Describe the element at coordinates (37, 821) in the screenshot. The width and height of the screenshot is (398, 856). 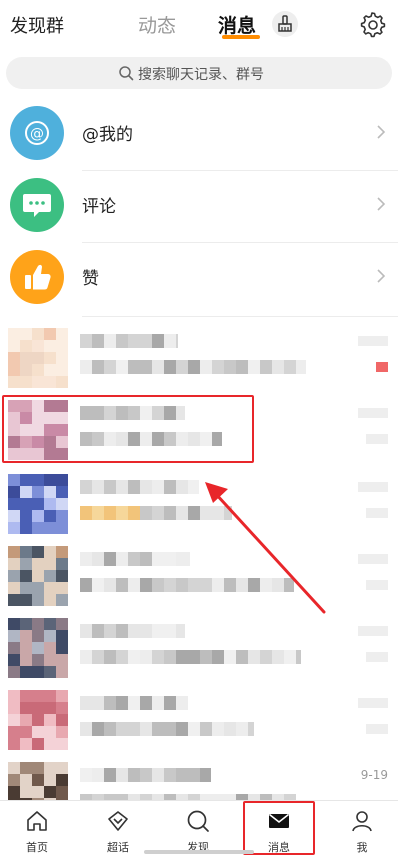
I see `home-icon` at that location.